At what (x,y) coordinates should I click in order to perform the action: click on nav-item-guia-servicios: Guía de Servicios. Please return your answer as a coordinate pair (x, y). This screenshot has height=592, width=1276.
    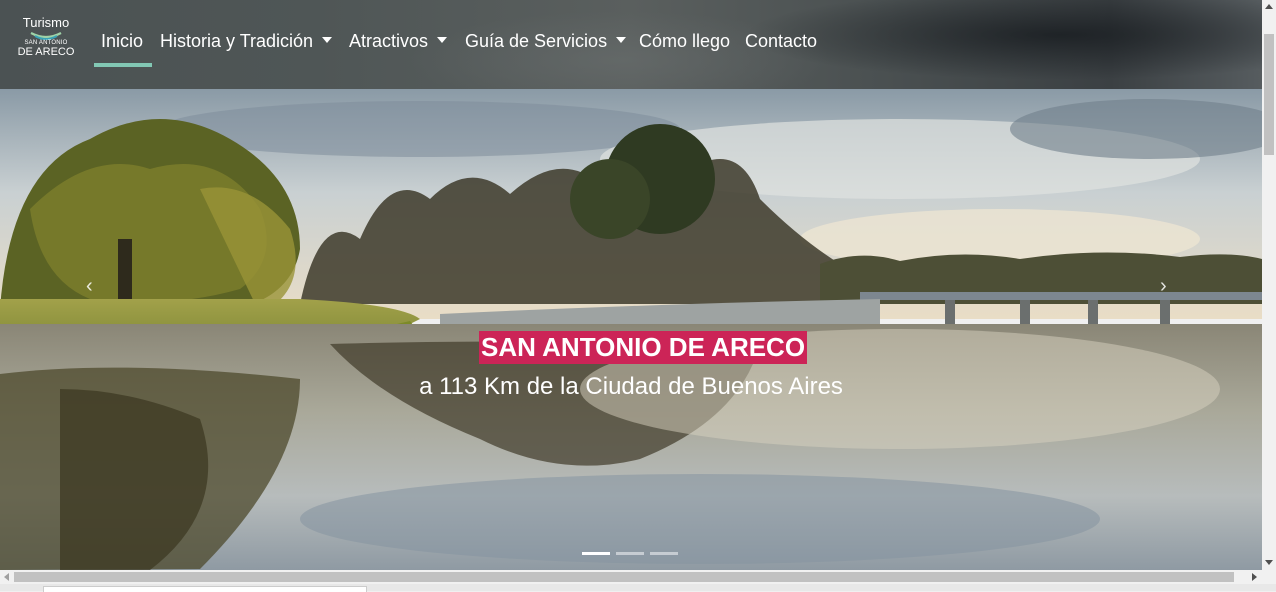
    Looking at the image, I should click on (546, 41).